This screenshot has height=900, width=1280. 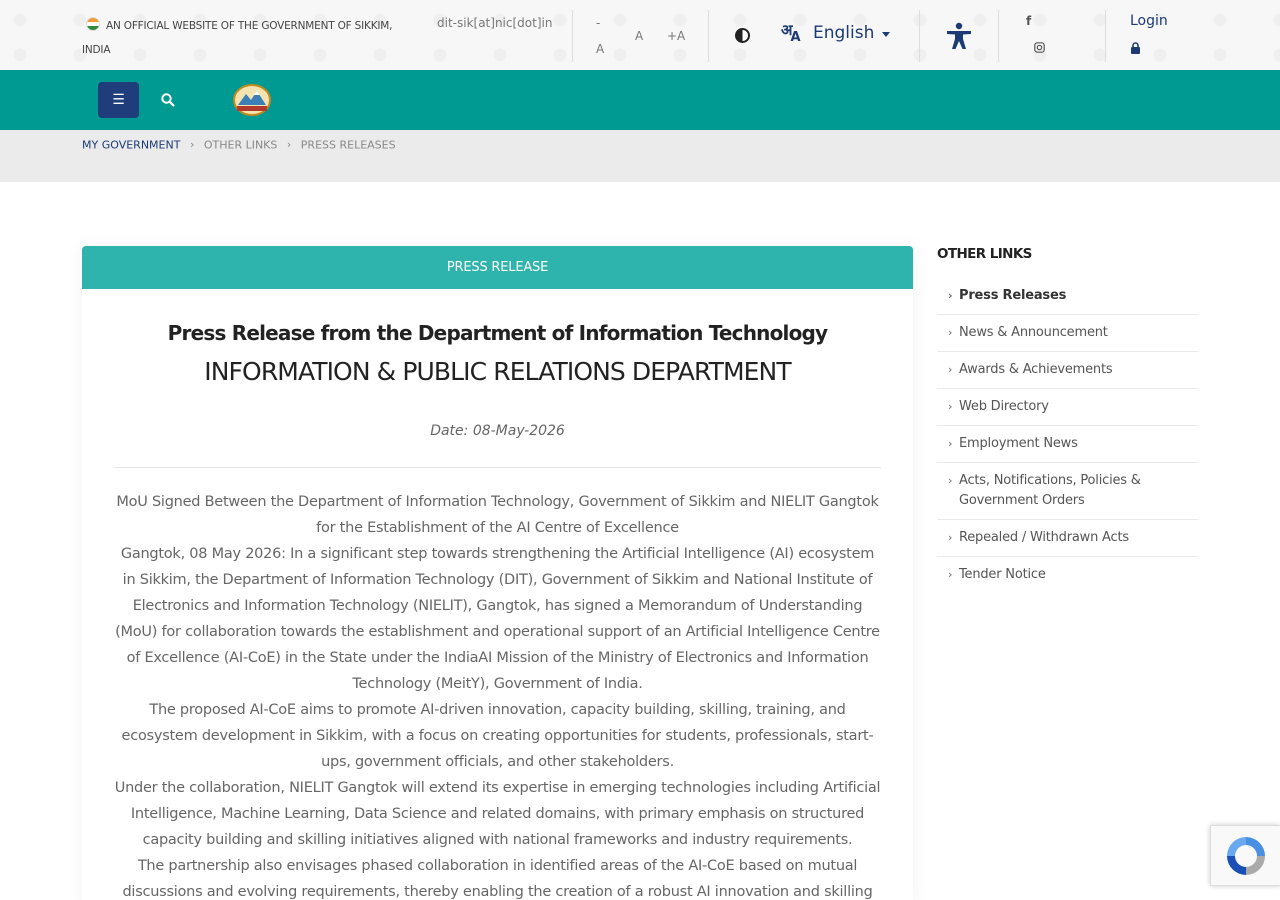 I want to click on facebook-icon: f, so click(x=1028, y=21).